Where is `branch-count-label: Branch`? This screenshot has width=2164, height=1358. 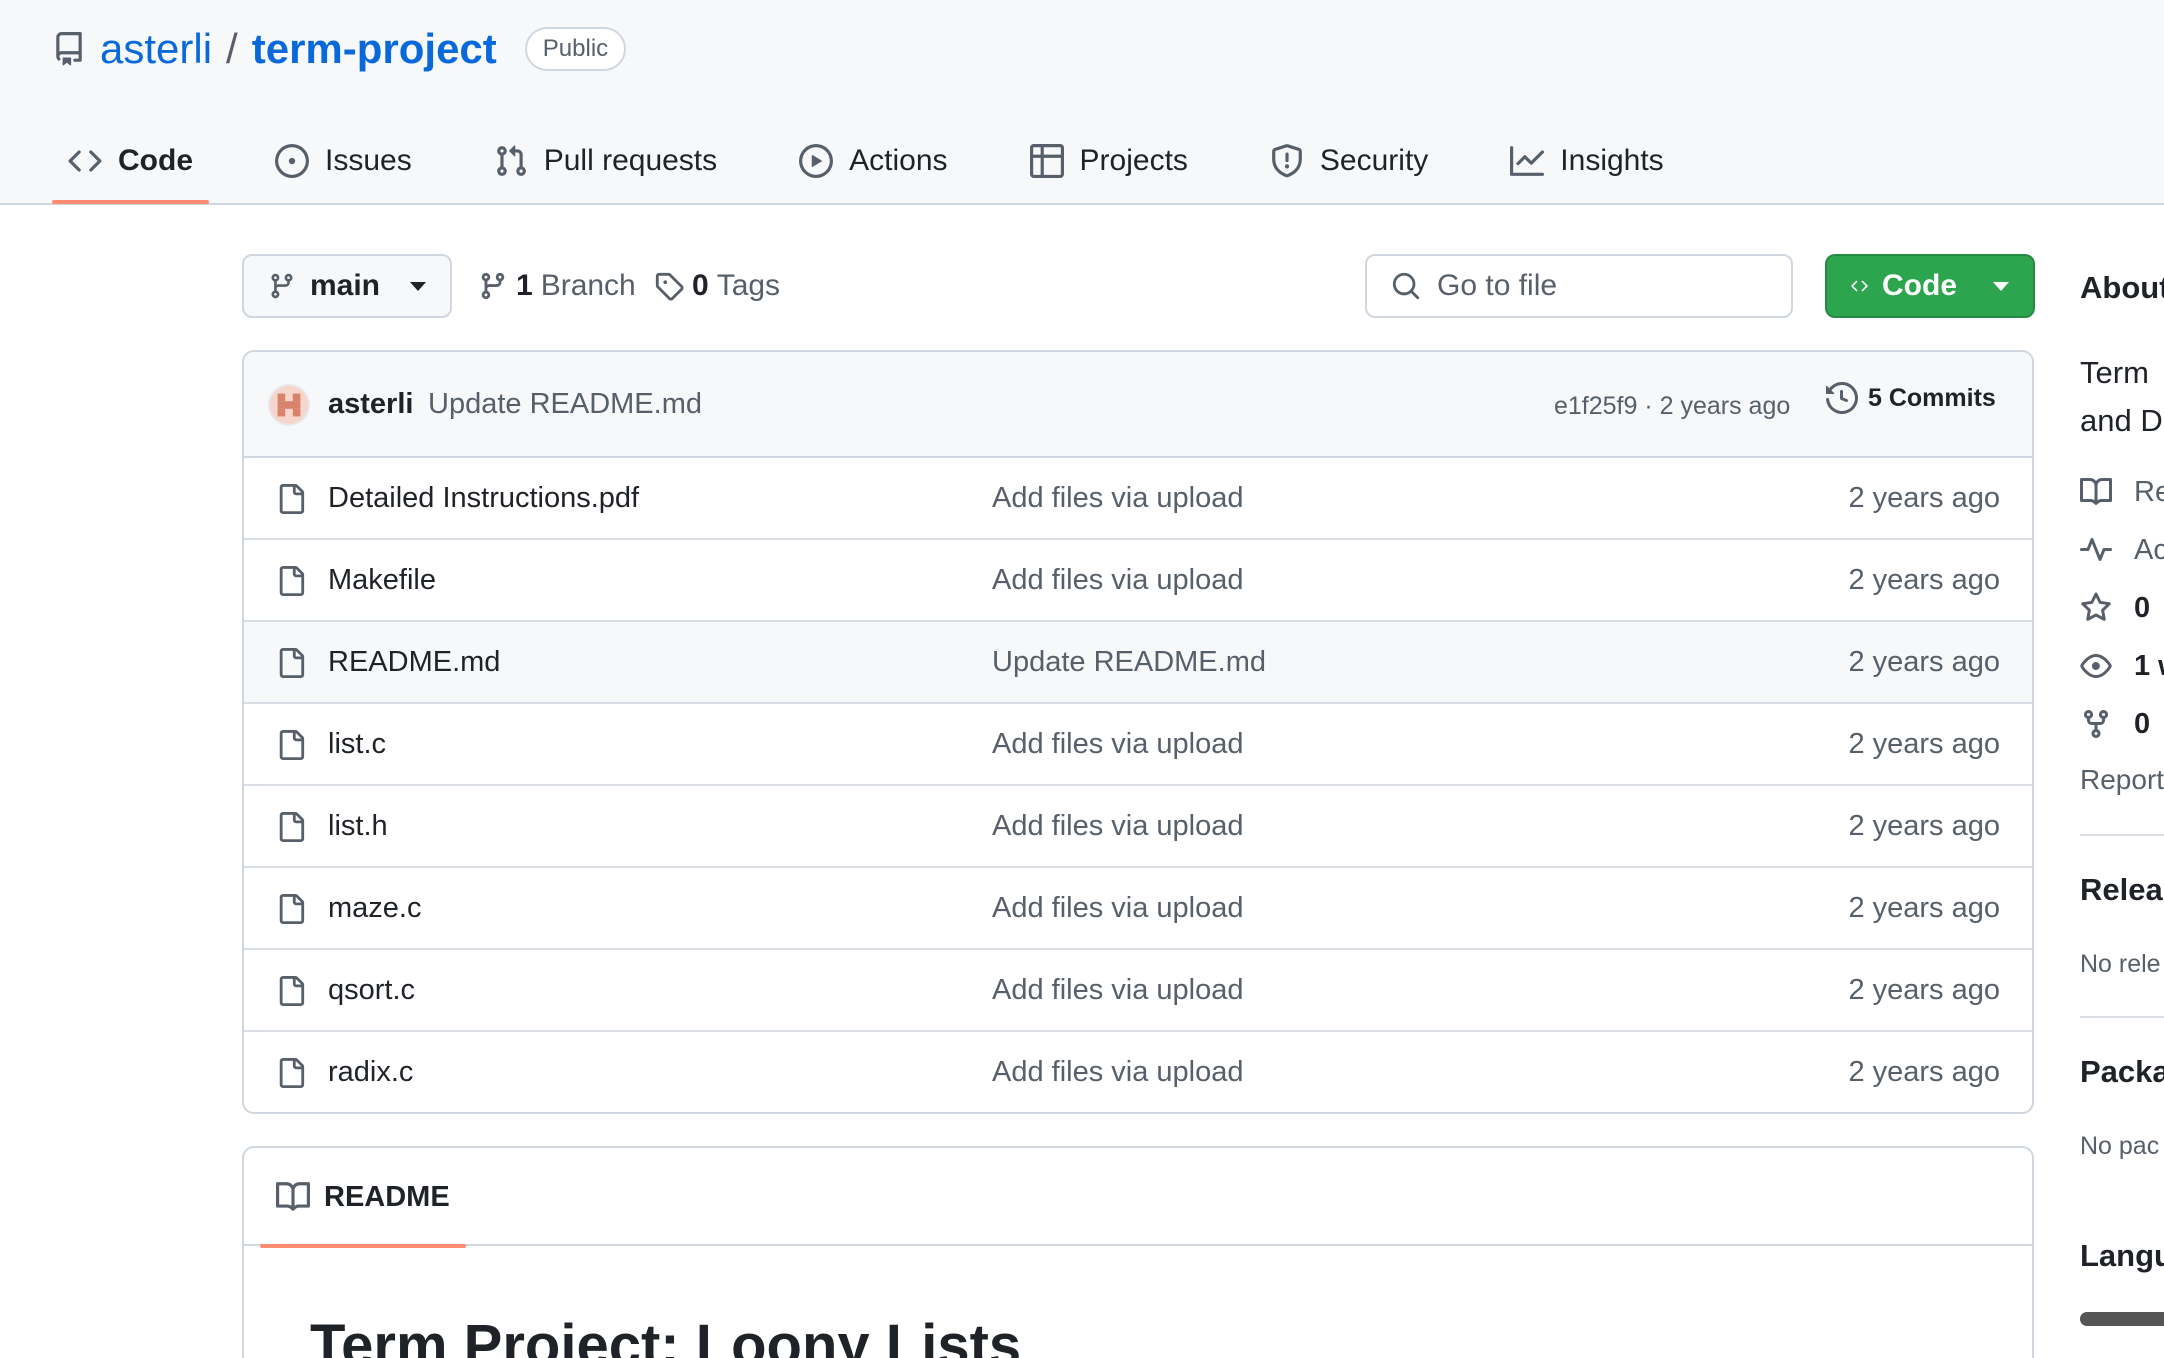 branch-count-label: Branch is located at coordinates (588, 285).